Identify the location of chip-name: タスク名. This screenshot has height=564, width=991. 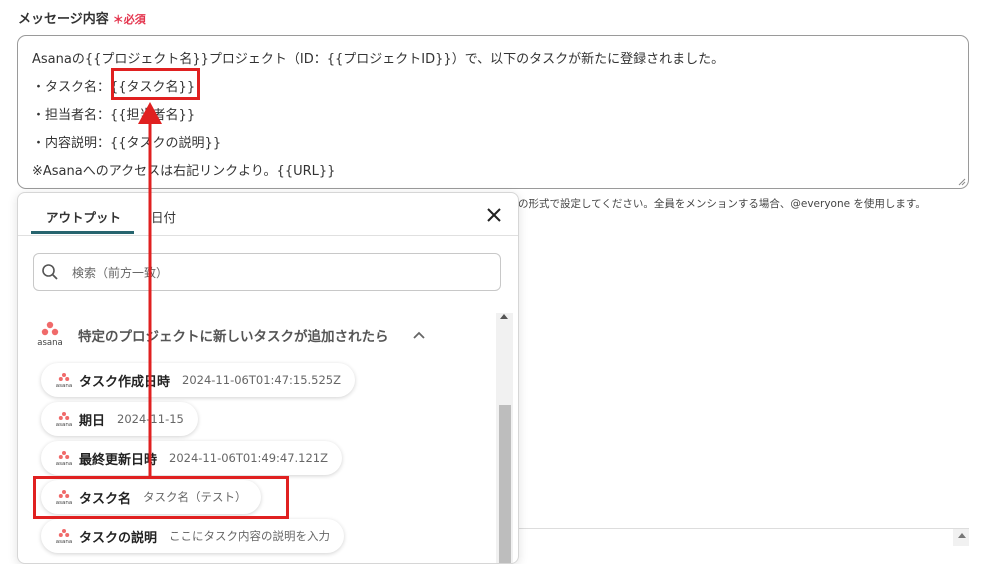
(105, 499).